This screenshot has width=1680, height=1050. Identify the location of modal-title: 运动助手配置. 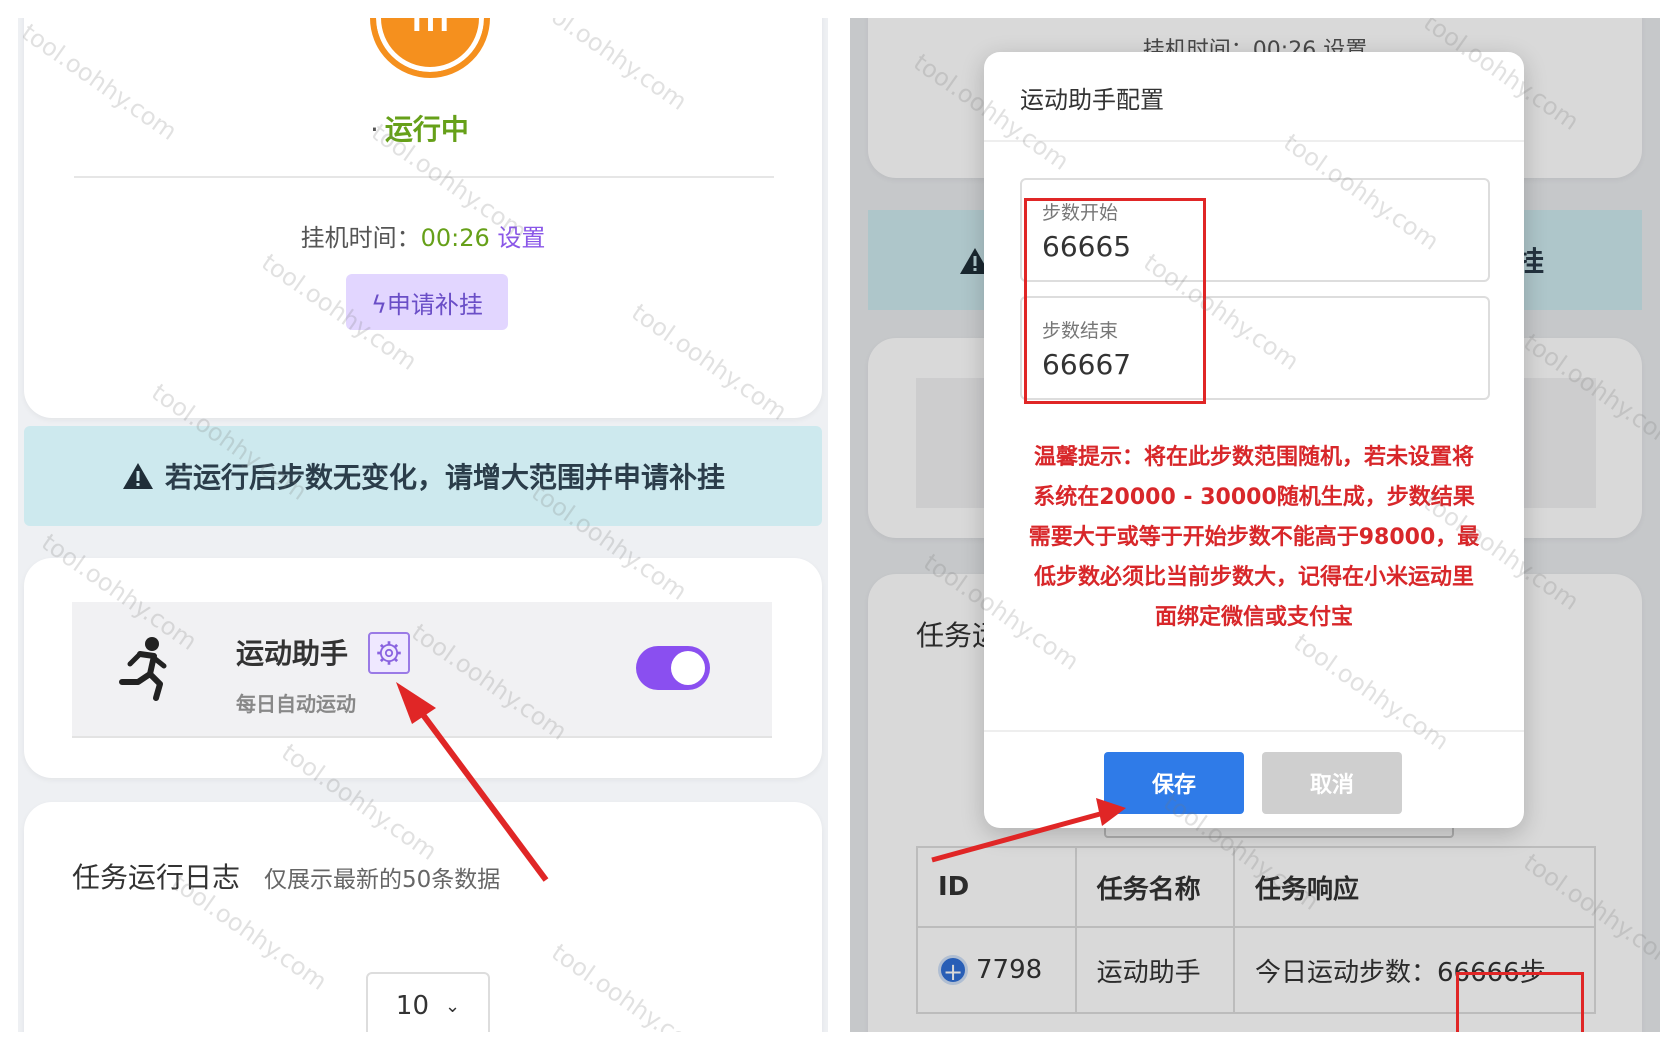
(1092, 100).